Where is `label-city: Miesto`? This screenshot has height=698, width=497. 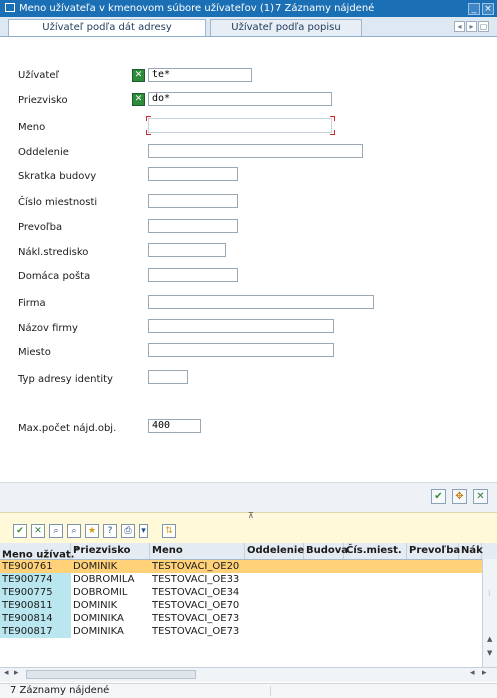 label-city: Miesto is located at coordinates (34, 352).